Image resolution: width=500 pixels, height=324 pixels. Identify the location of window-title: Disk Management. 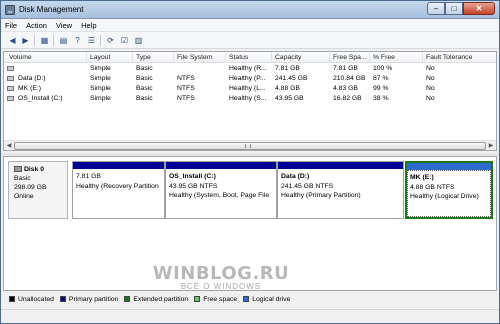
(51, 9).